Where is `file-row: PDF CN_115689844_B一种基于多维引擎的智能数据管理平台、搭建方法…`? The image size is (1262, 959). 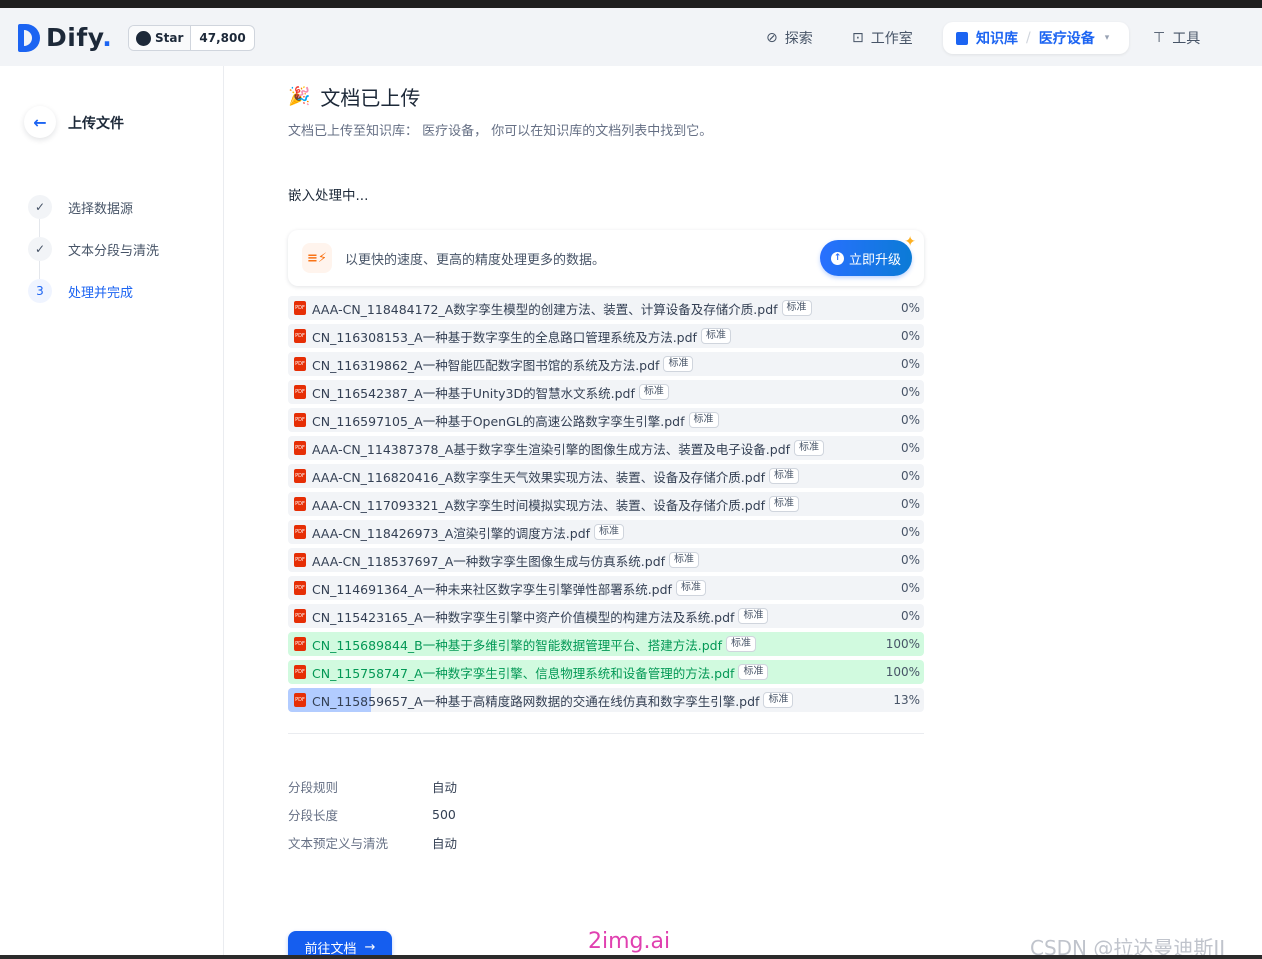 file-row: PDF CN_115689844_B一种基于多维引擎的智能数据管理平台、搭建方法… is located at coordinates (606, 644).